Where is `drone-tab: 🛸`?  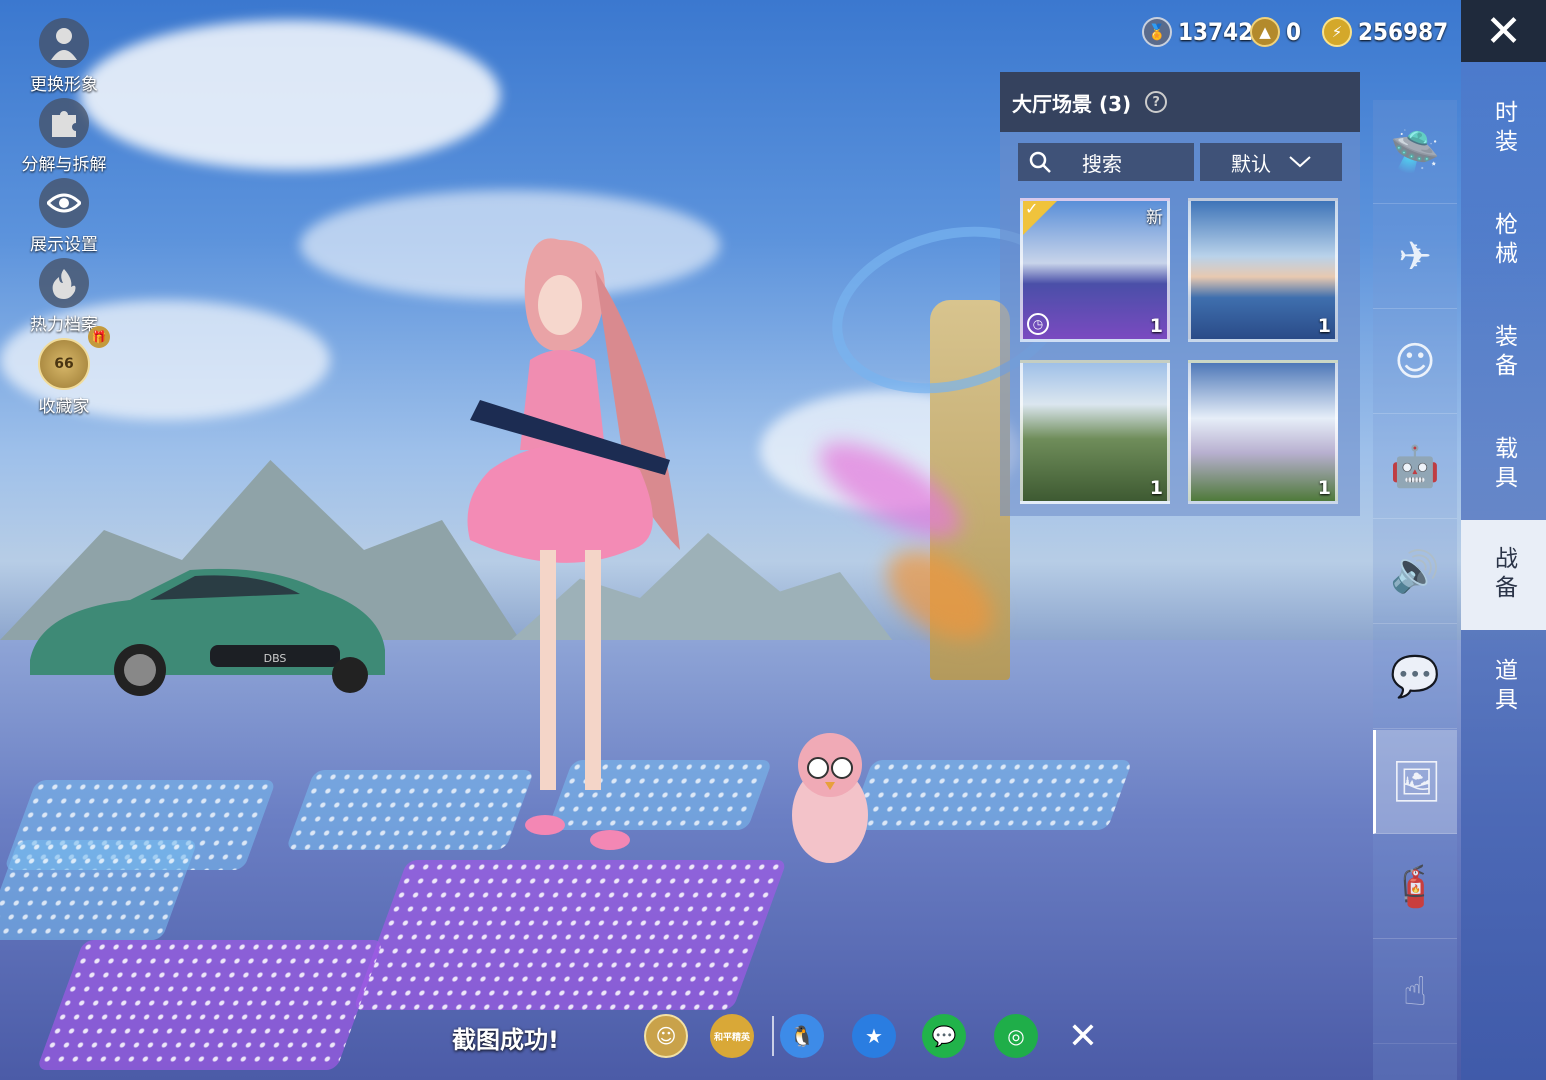 drone-tab: 🛸 is located at coordinates (1415, 152).